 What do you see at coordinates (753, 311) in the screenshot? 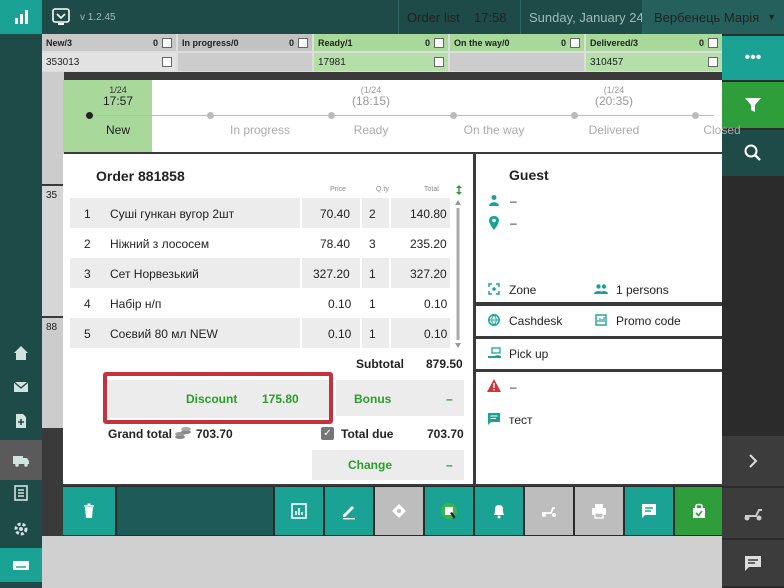
I see `right-sidebar: •••` at bounding box center [753, 311].